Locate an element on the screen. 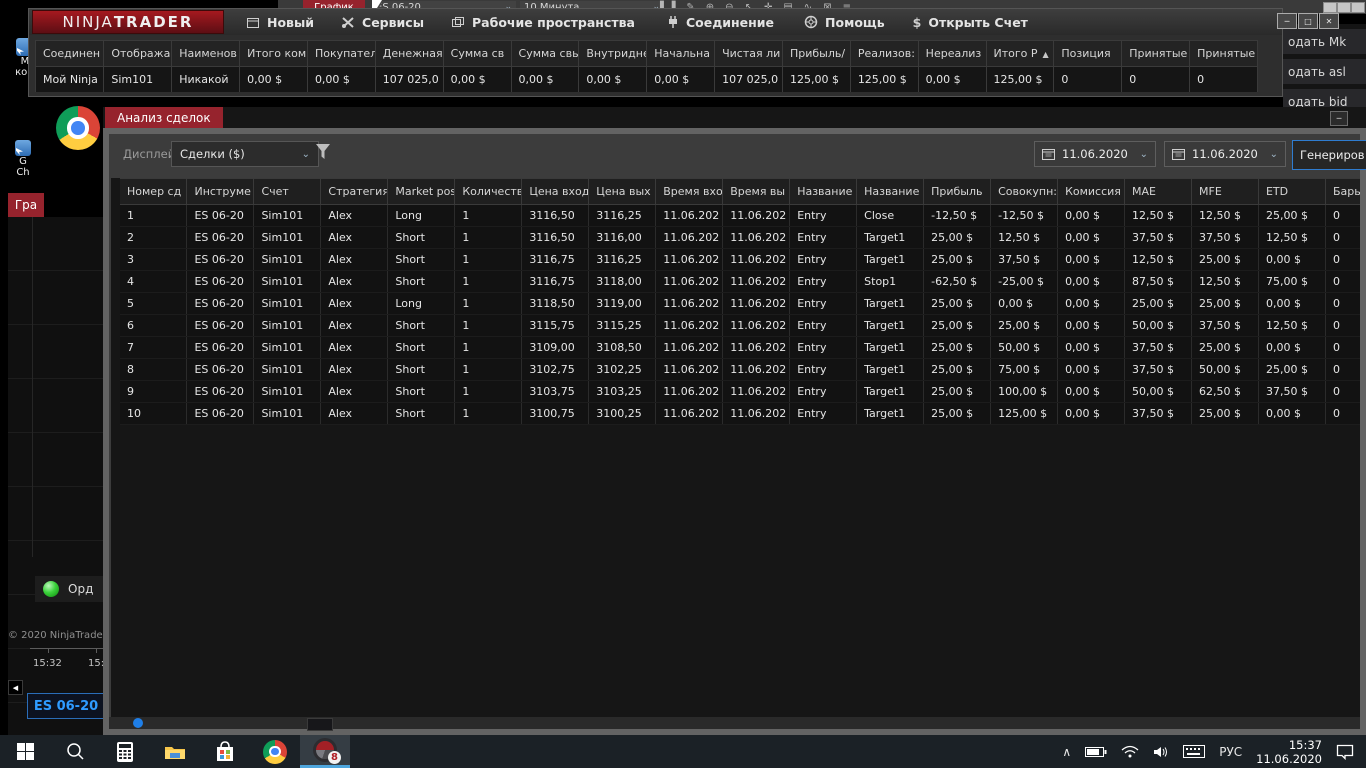  column-header: Итого ком is located at coordinates (273, 53).